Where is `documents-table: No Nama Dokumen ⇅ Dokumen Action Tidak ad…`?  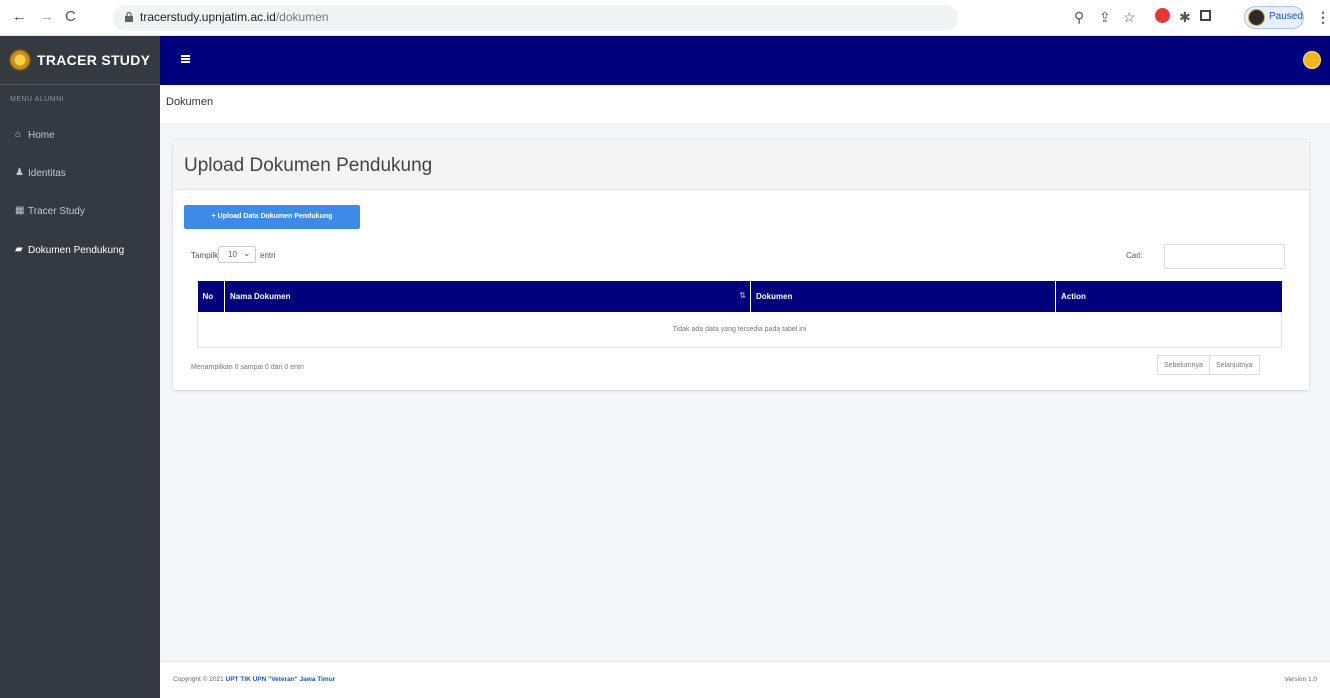 documents-table: No Nama Dokumen ⇅ Dokumen Action Tidak ad… is located at coordinates (739, 314).